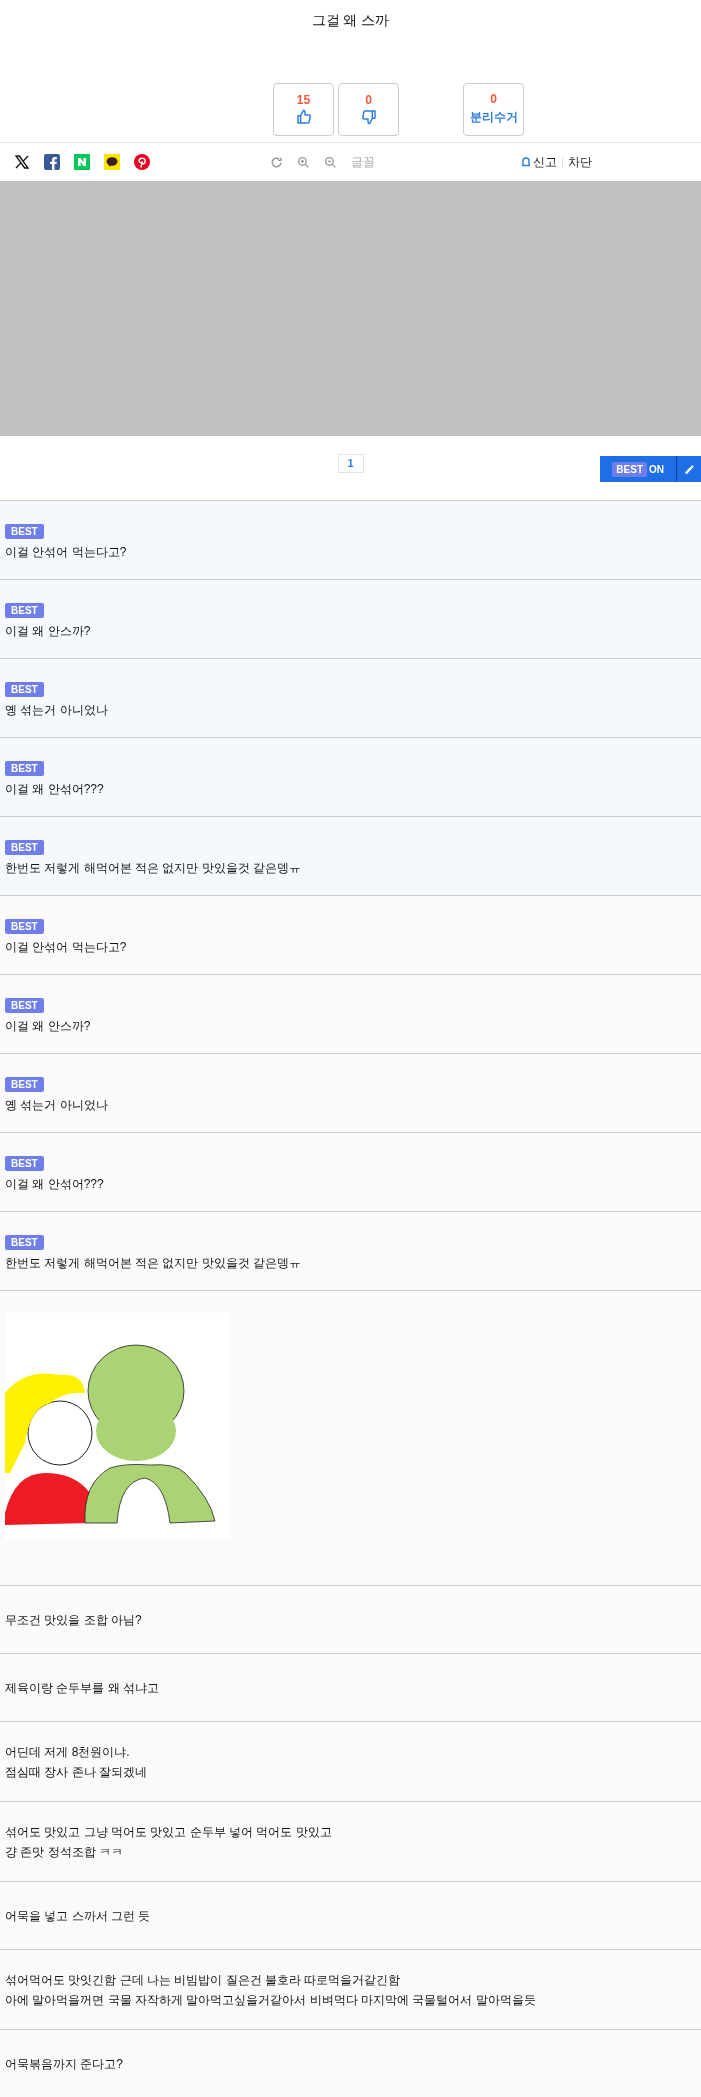 This screenshot has height=2097, width=701. I want to click on write-button, so click(689, 469).